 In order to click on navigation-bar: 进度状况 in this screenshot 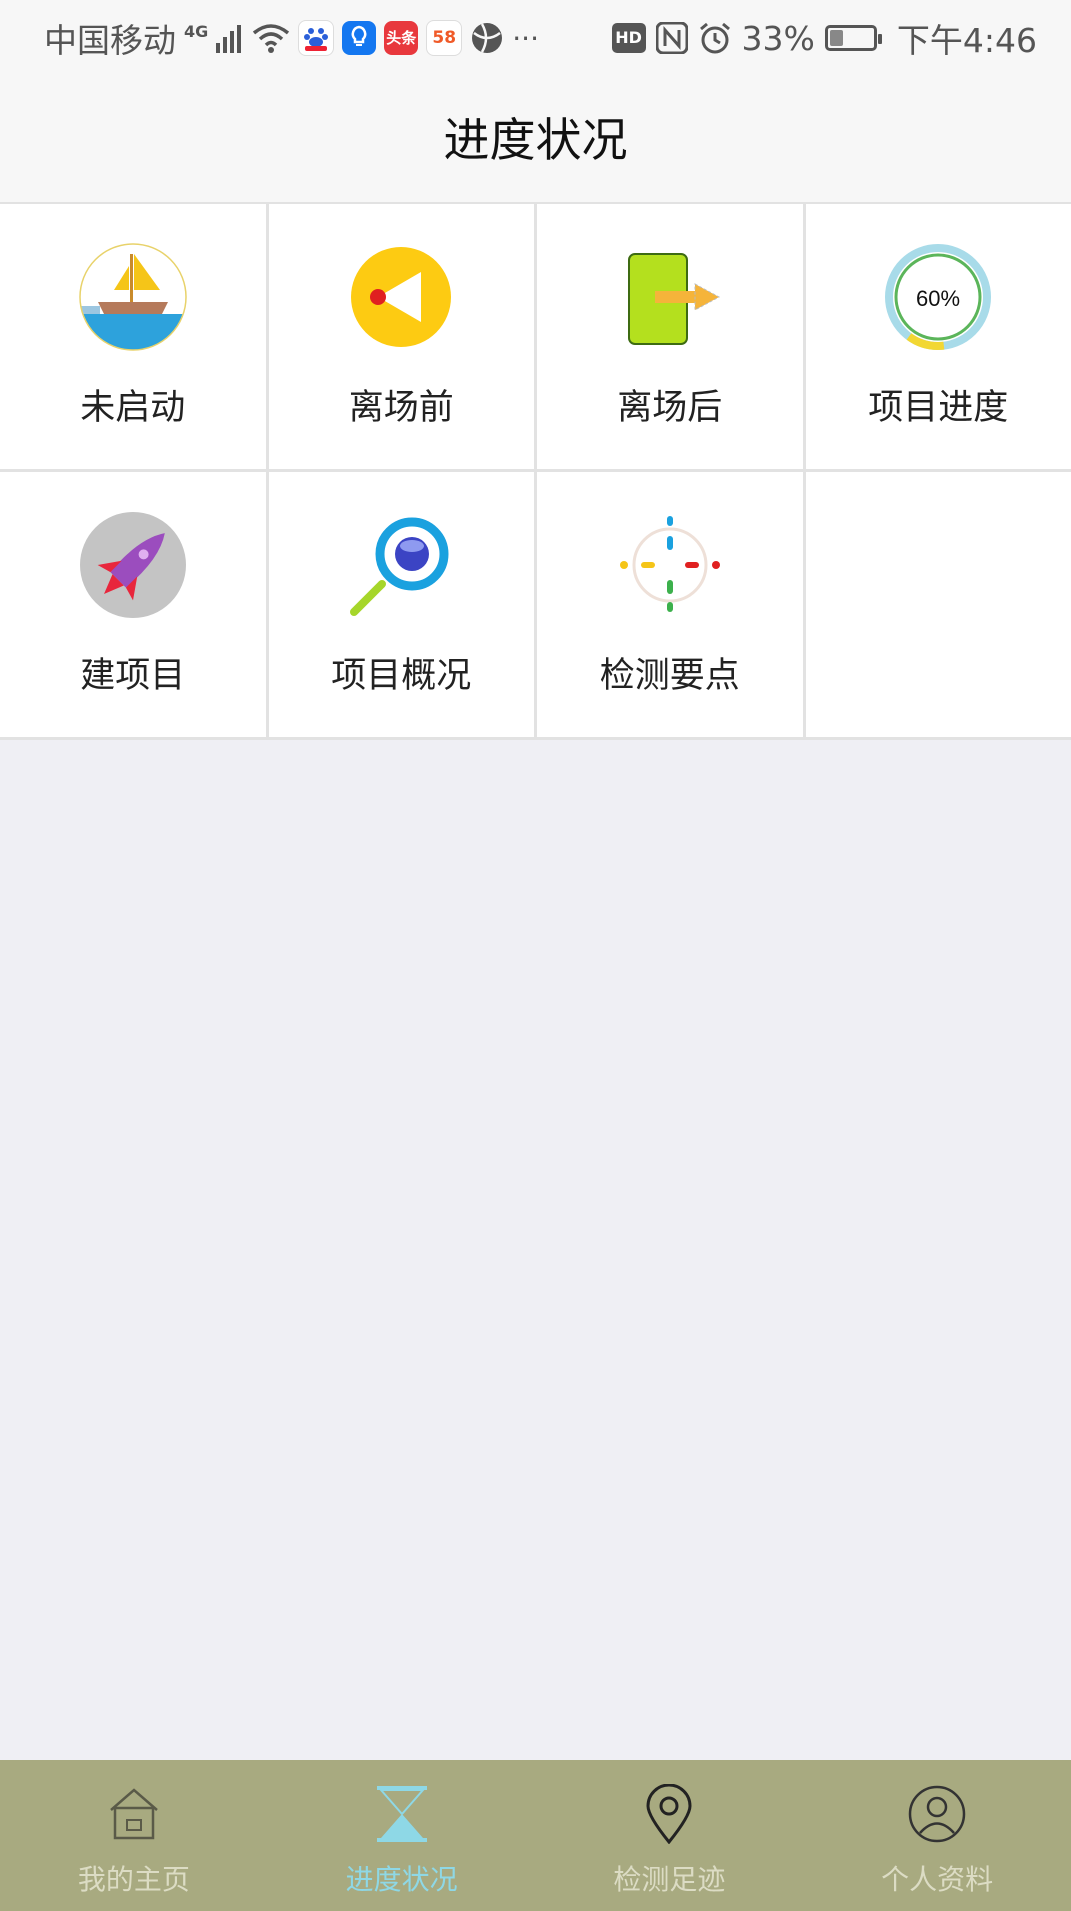, I will do `click(535, 139)`.